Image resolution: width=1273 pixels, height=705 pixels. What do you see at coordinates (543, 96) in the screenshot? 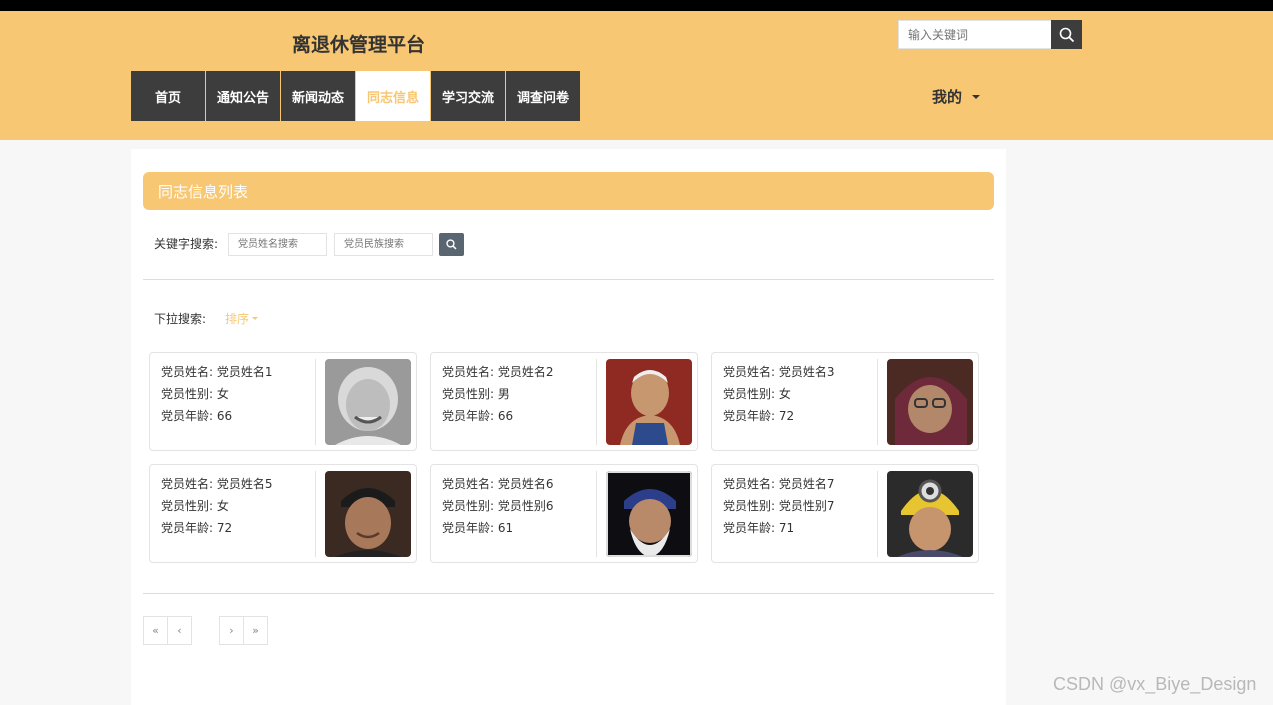
I see `nav-survey: 调查问卷` at bounding box center [543, 96].